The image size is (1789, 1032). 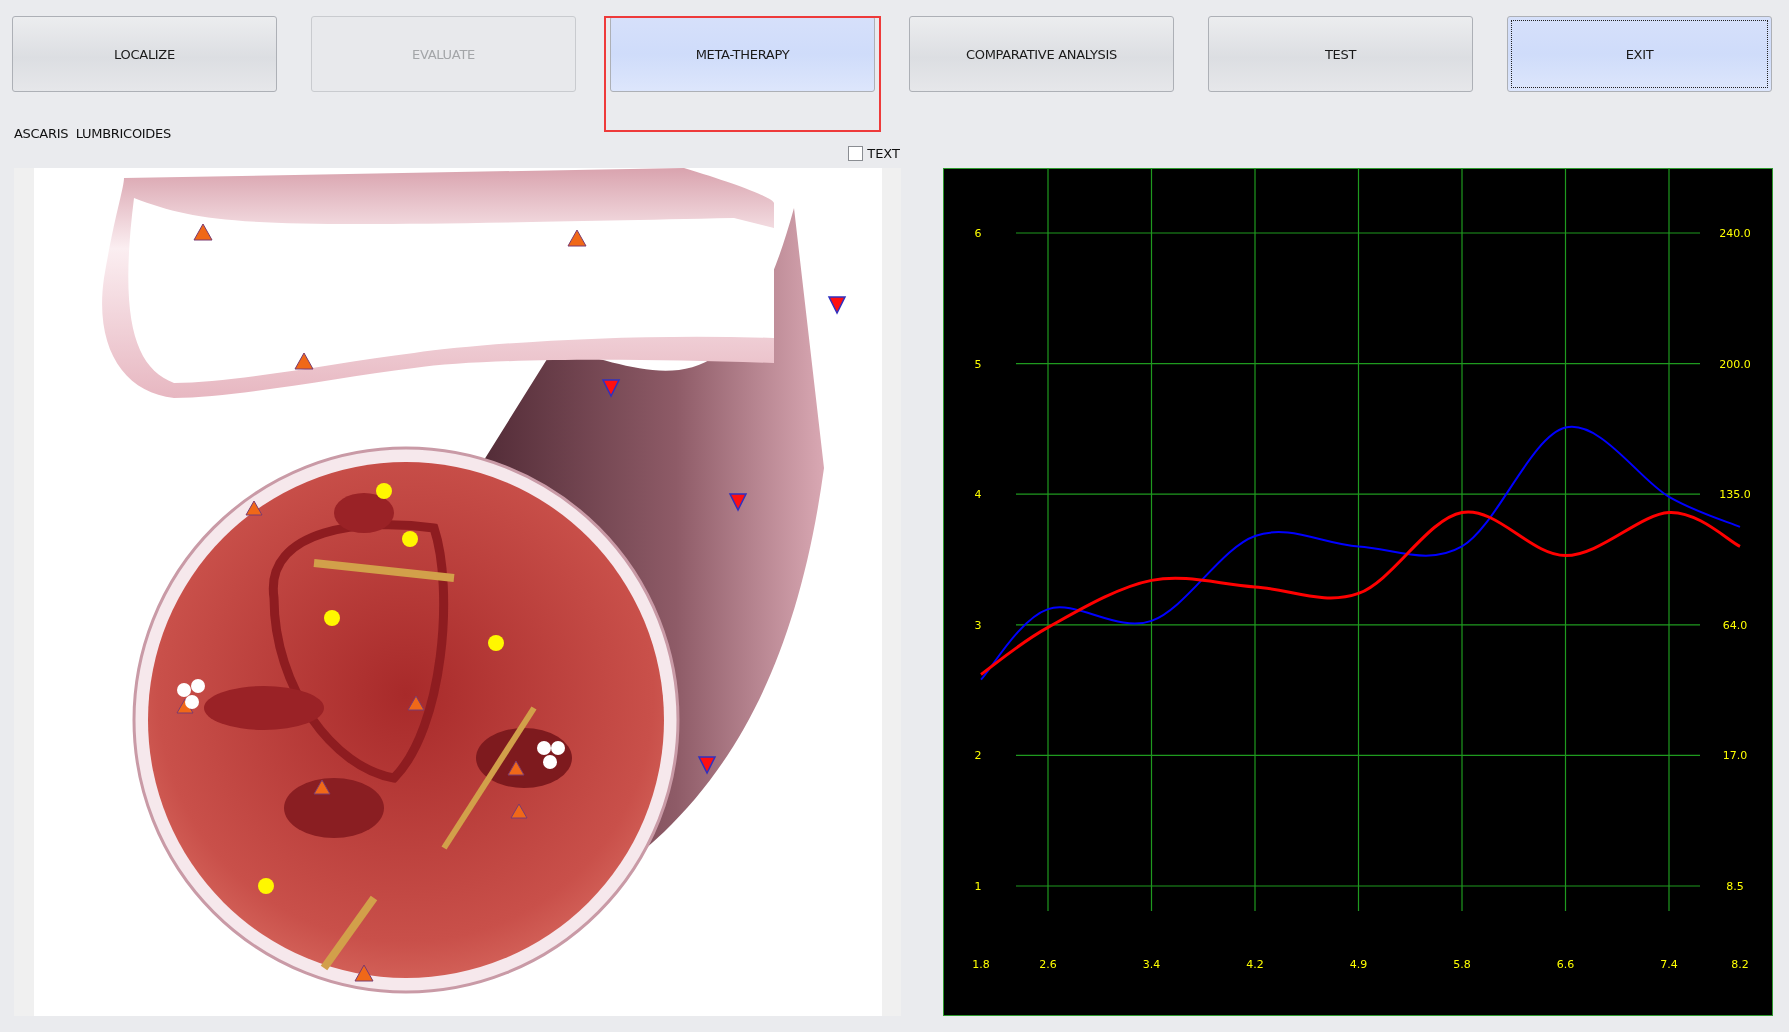 What do you see at coordinates (978, 364) in the screenshot?
I see `axis-tick-label: 5` at bounding box center [978, 364].